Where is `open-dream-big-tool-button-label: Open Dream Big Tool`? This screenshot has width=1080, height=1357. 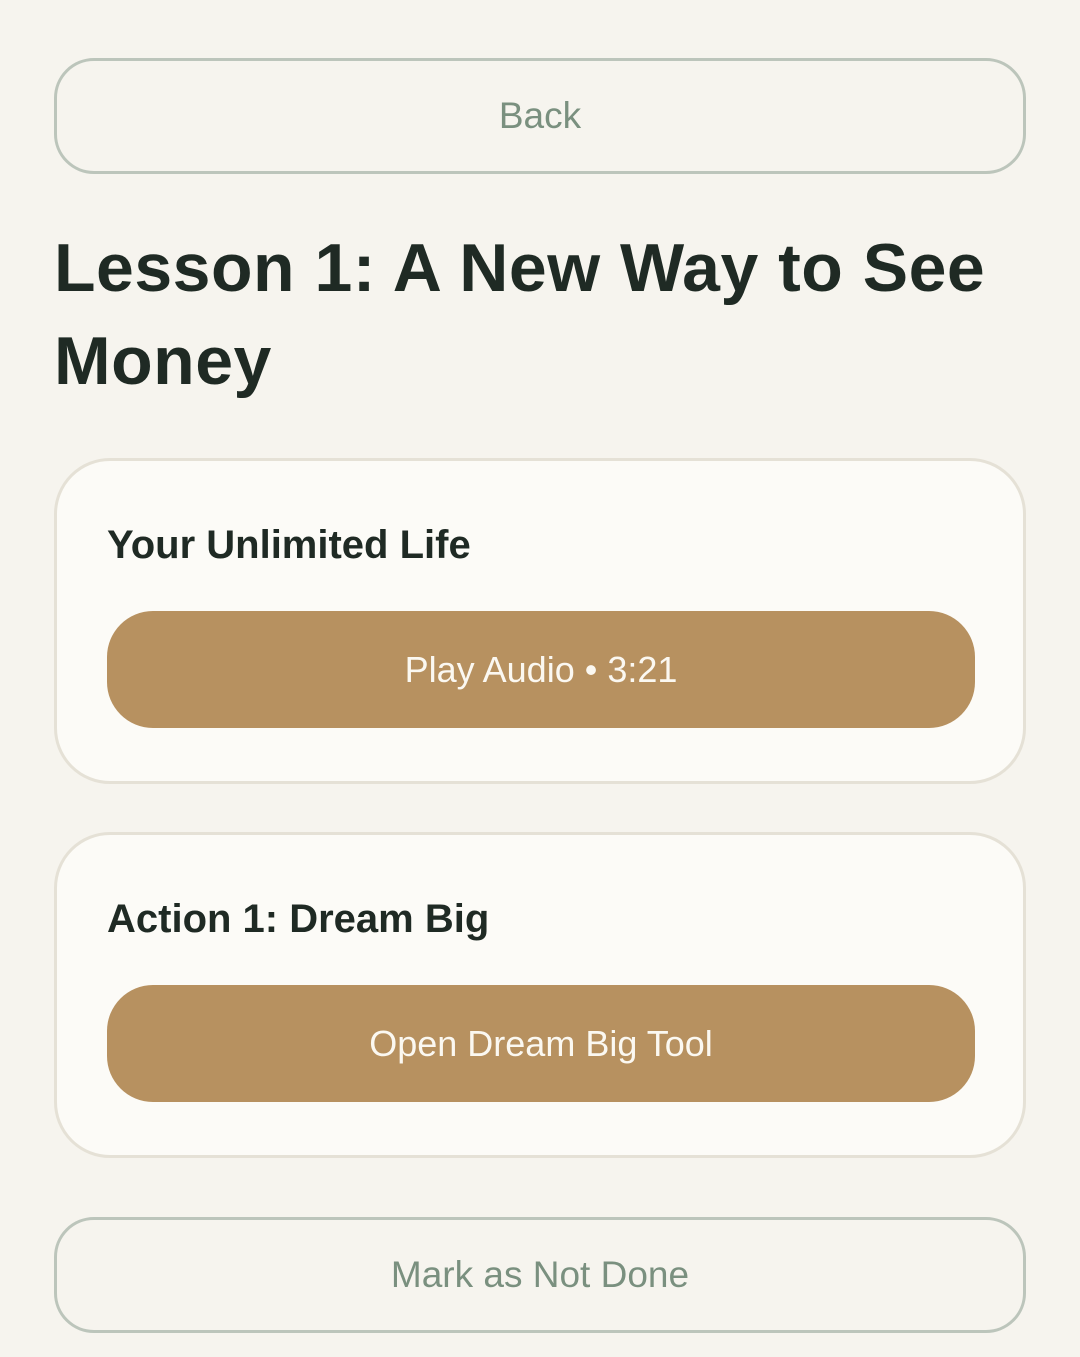 open-dream-big-tool-button-label: Open Dream Big Tool is located at coordinates (541, 1043).